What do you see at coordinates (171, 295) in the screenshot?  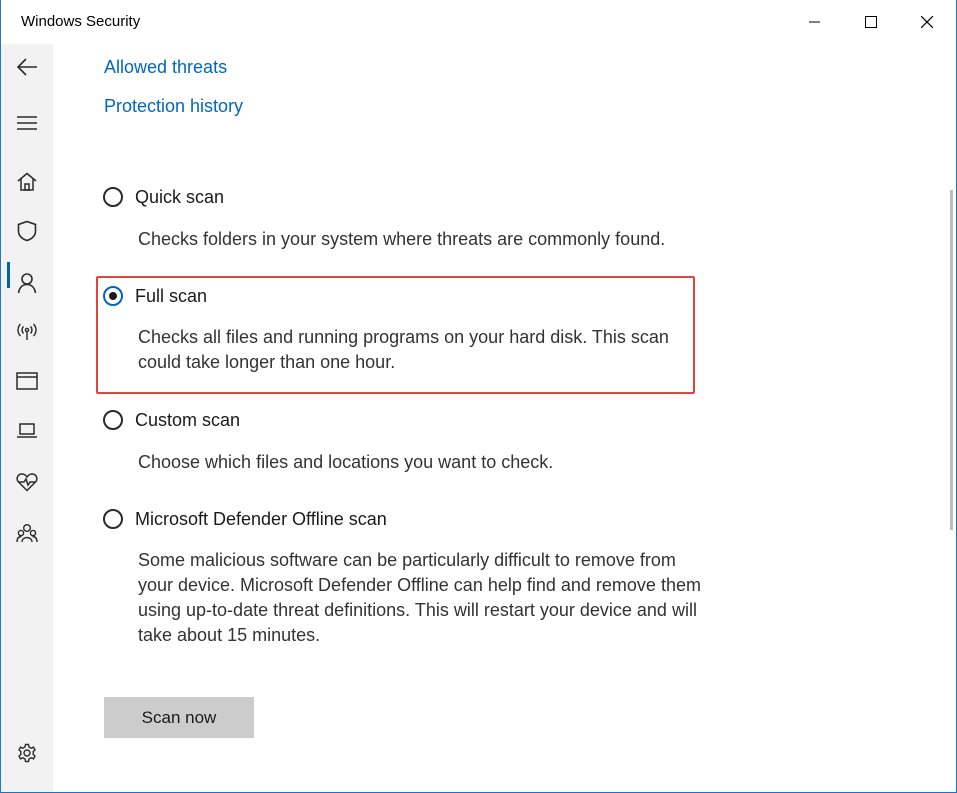 I see `full-scan-label: Full scan` at bounding box center [171, 295].